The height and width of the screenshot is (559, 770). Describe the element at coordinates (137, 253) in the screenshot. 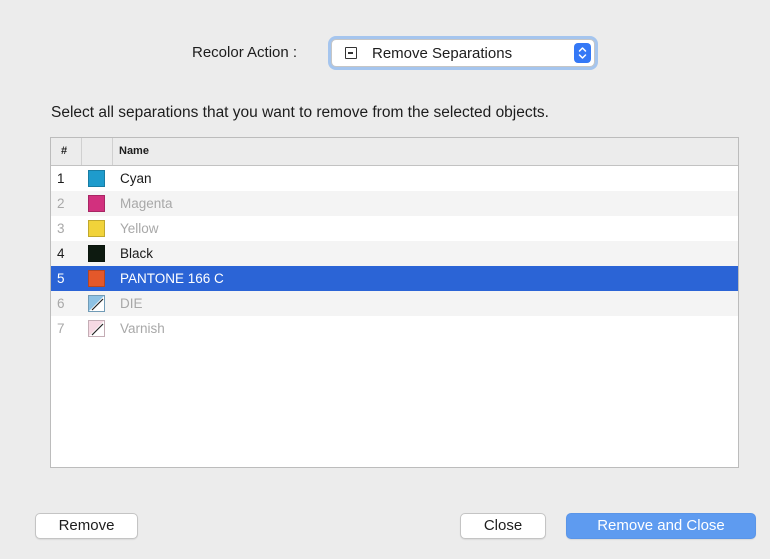

I see `row-name: Black` at that location.